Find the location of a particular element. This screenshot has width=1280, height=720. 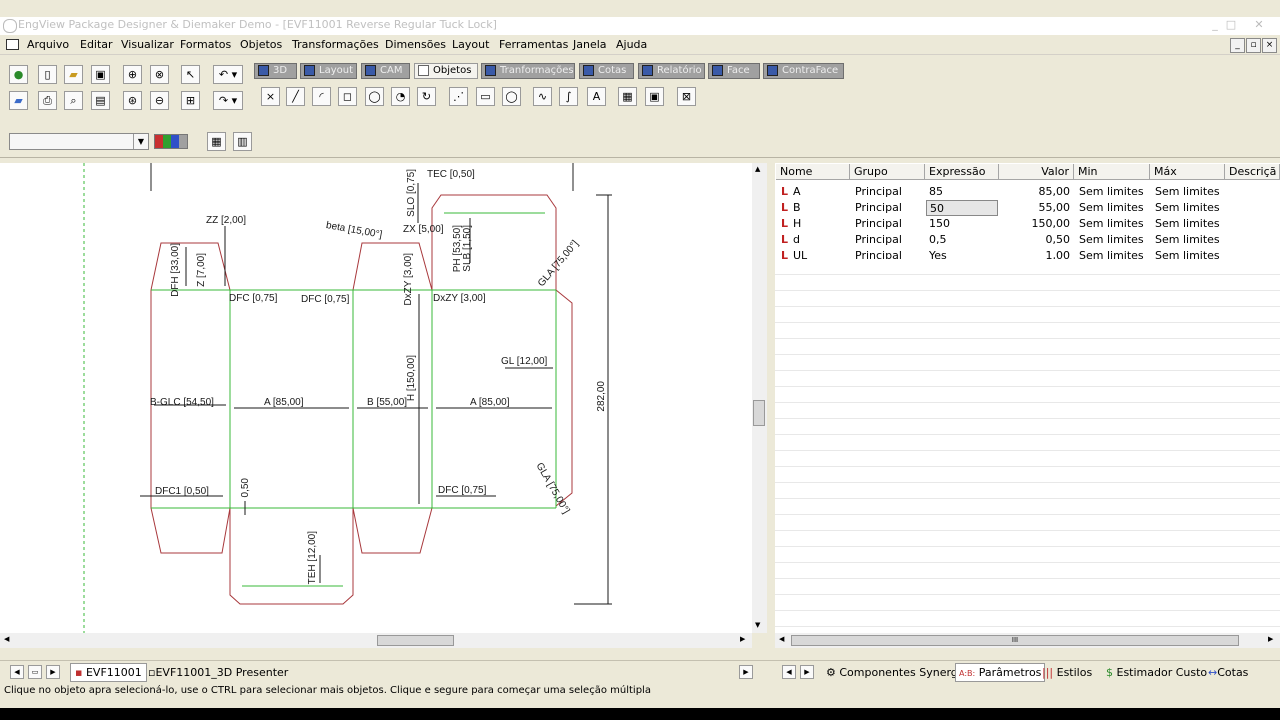

menu-formatos: Formatos is located at coordinates (205, 44).